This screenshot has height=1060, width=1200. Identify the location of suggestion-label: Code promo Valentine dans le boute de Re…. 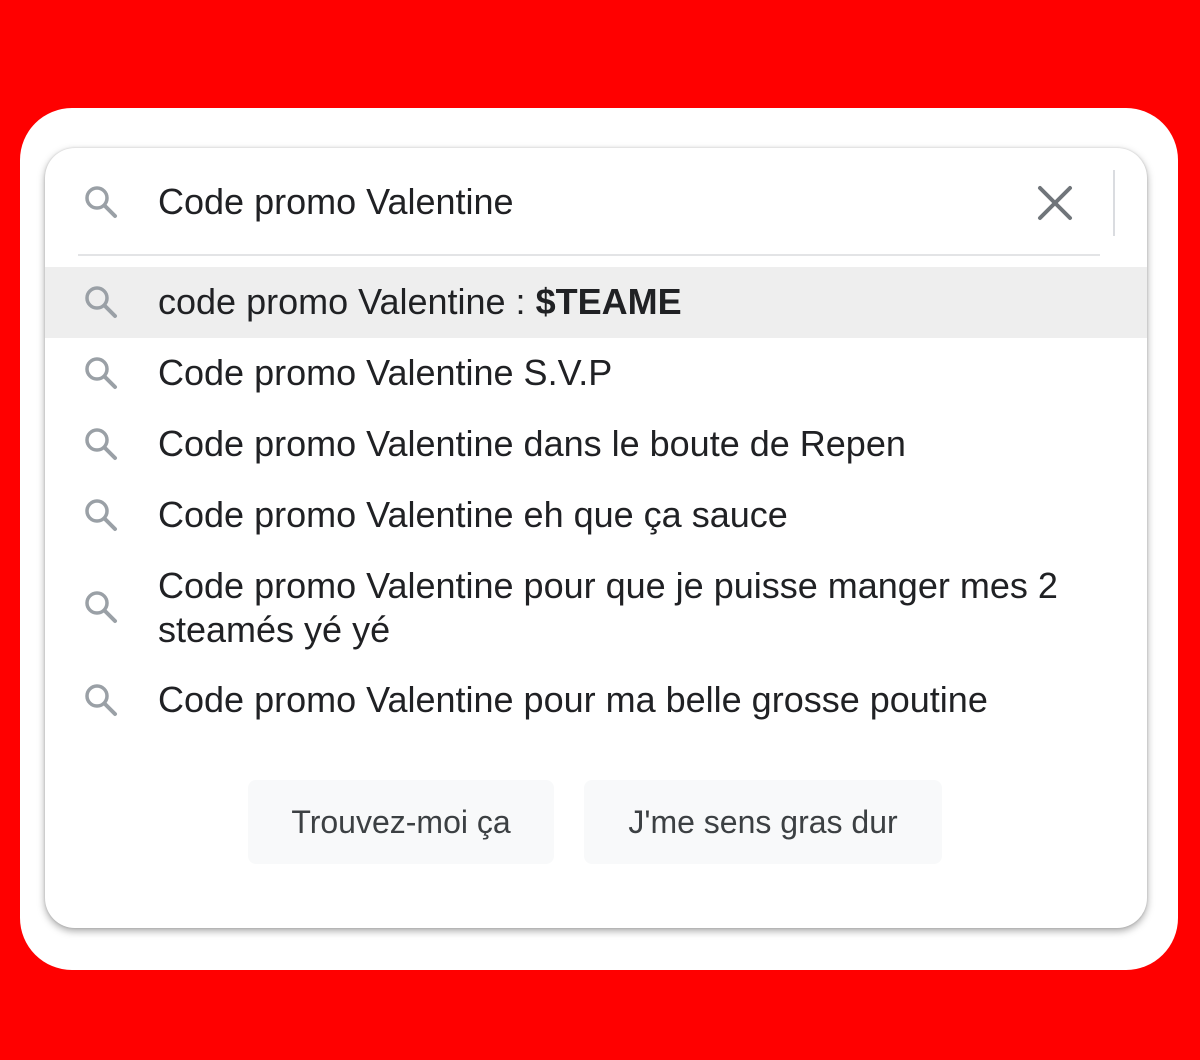
(532, 443).